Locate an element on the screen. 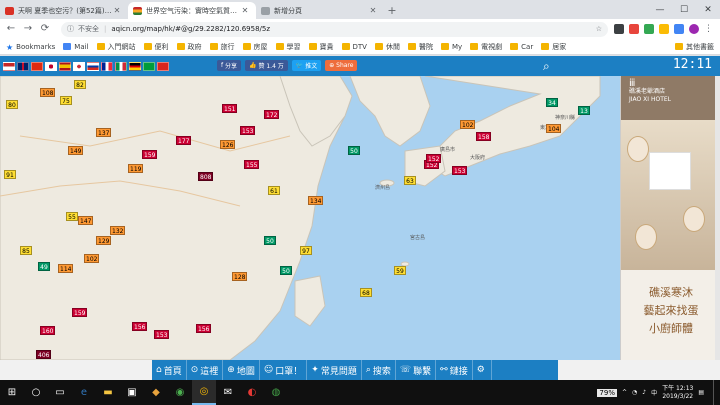 The width and height of the screenshot is (720, 405). search-icon: ○ is located at coordinates (36, 392).